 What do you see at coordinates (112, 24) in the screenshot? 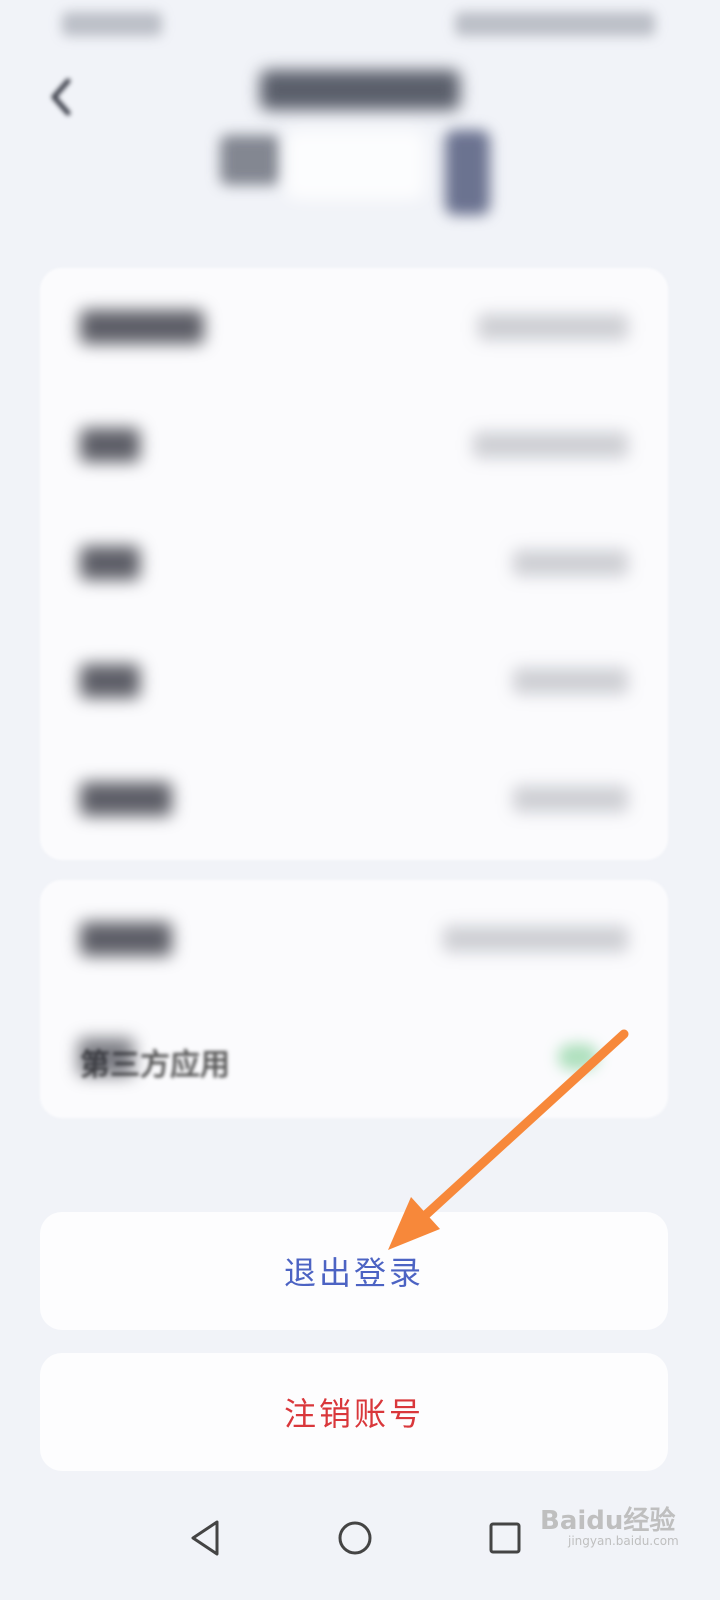
I see `status-bar-left-blurred` at bounding box center [112, 24].